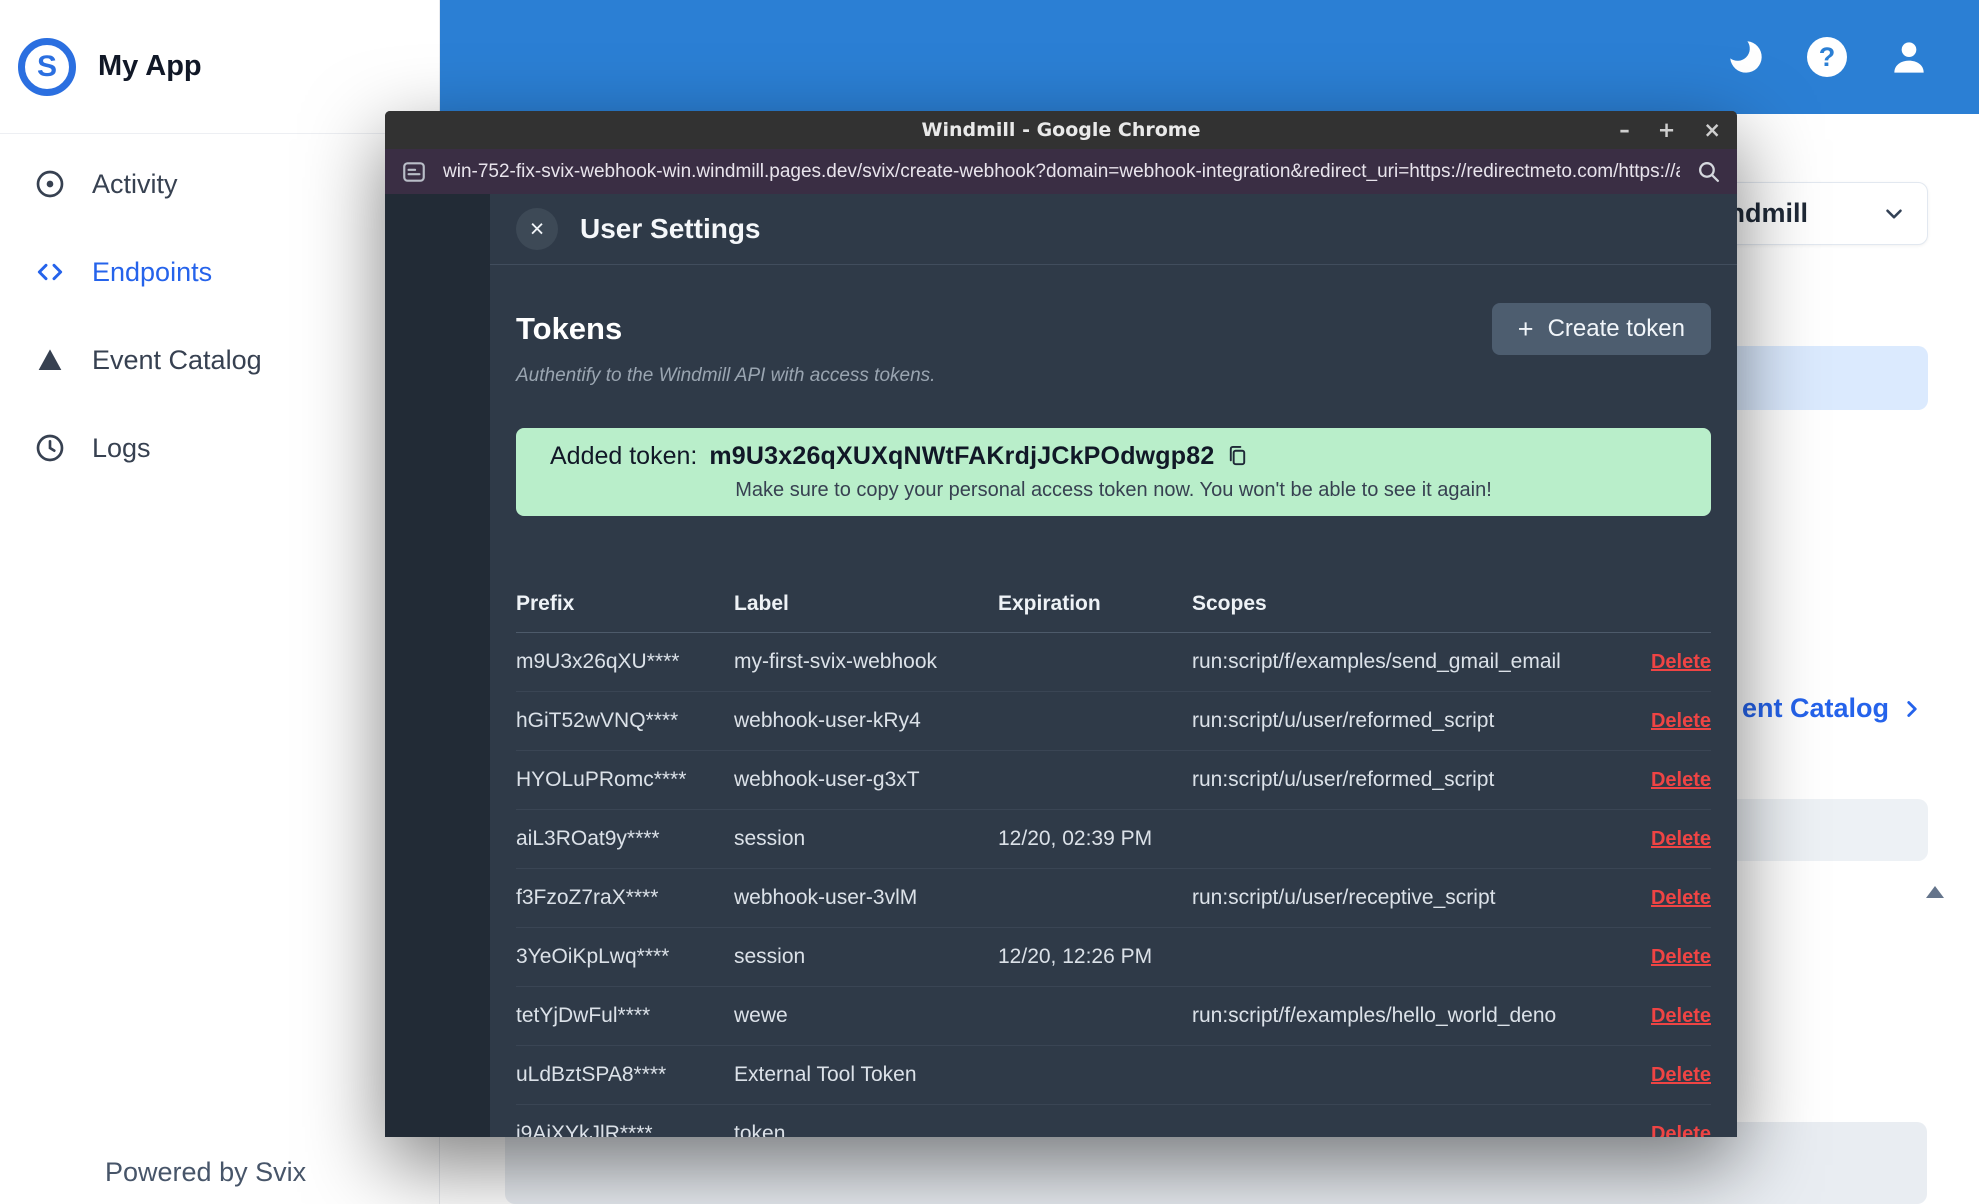  Describe the element at coordinates (1113, 1121) in the screenshot. I see `table-row: i9AjXYkJlR**** token Delete` at that location.